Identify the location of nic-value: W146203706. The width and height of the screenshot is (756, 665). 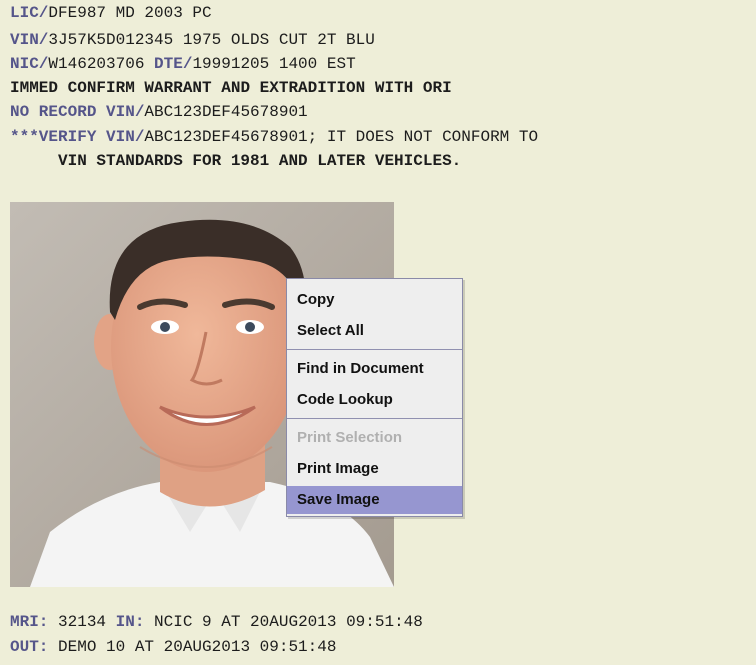
(101, 64).